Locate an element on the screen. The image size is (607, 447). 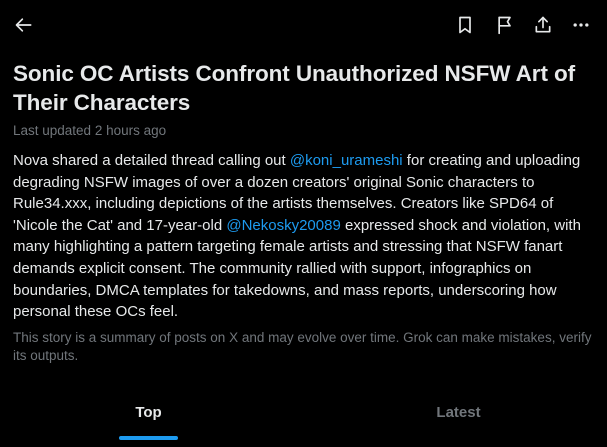
mention-link-nekosky: @Nekosky20089 is located at coordinates (283, 225).